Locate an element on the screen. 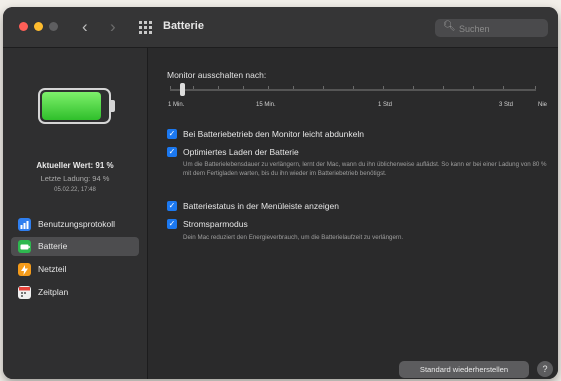 Image resolution: width=561 pixels, height=381 pixels. monitor-off-slider is located at coordinates (353, 90).